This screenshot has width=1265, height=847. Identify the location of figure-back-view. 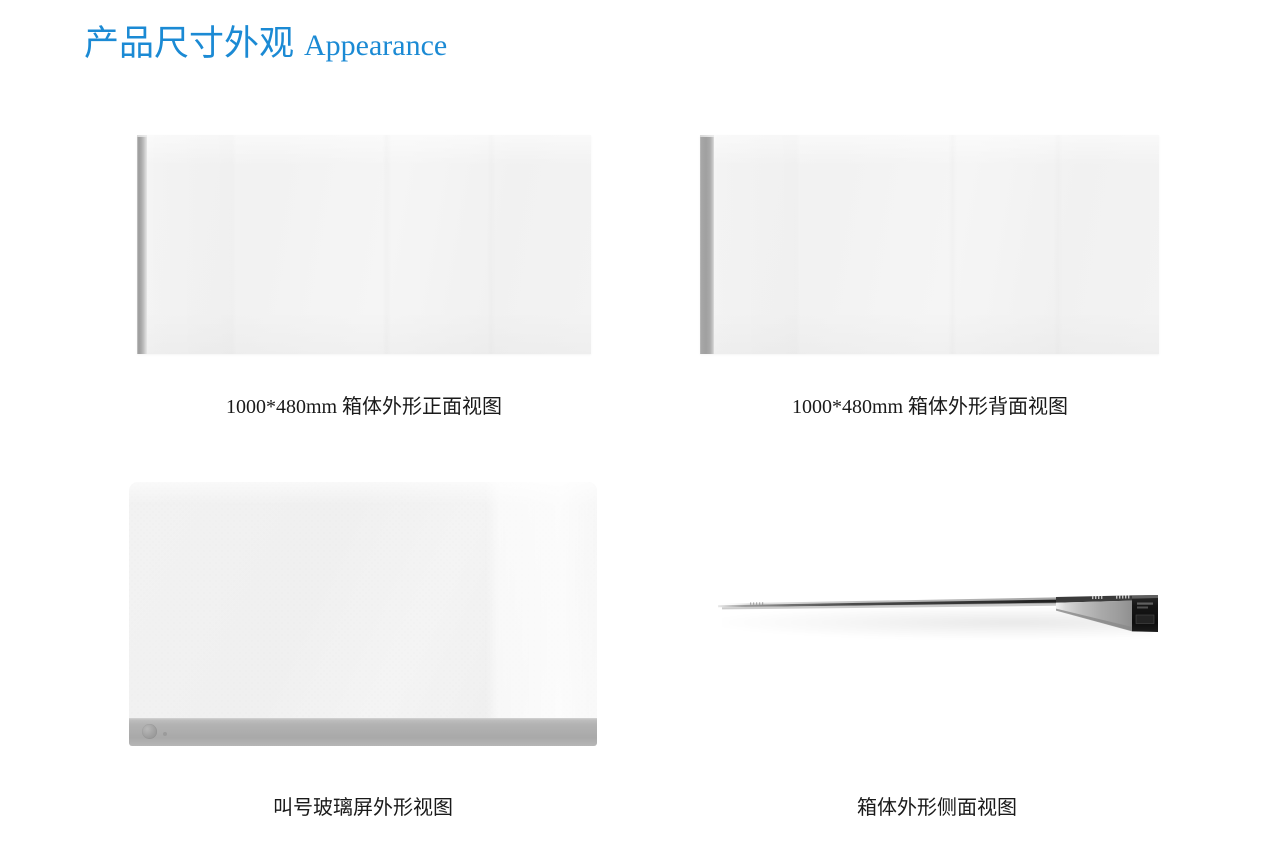
(929, 244).